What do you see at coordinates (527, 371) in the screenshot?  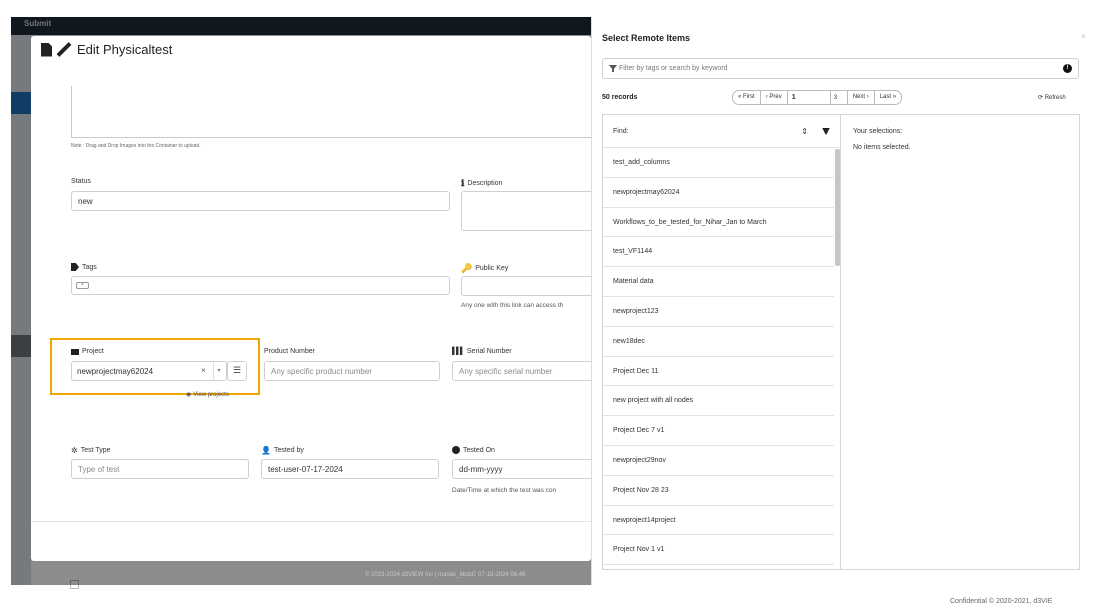 I see `serial-number-input: Any specific serial number` at bounding box center [527, 371].